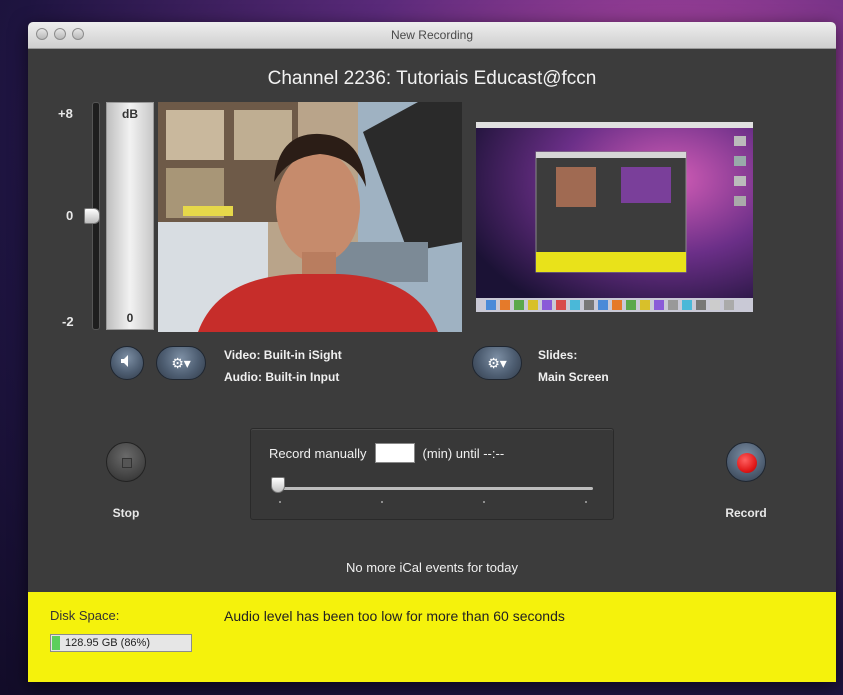 This screenshot has height=695, width=843. Describe the element at coordinates (302, 355) in the screenshot. I see `video-source-value: Built-in iSight` at that location.